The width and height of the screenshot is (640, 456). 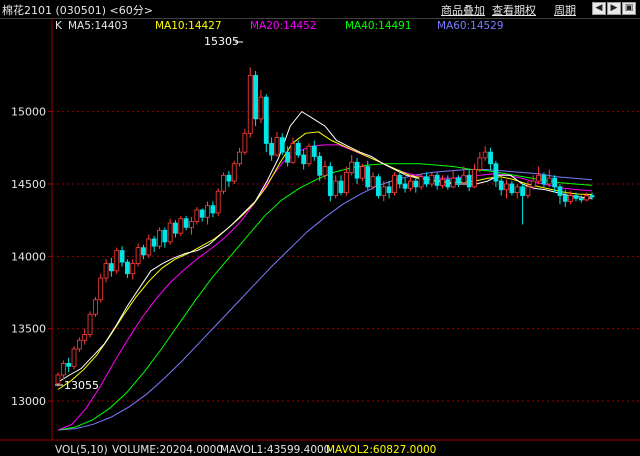 I want to click on period-link: 周期, so click(x=565, y=10).